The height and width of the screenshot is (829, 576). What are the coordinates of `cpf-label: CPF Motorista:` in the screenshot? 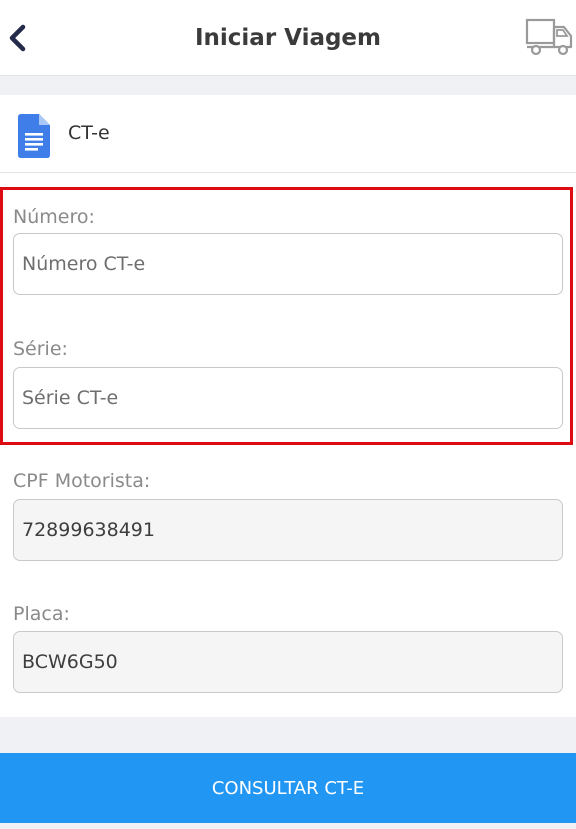 It's located at (82, 481).